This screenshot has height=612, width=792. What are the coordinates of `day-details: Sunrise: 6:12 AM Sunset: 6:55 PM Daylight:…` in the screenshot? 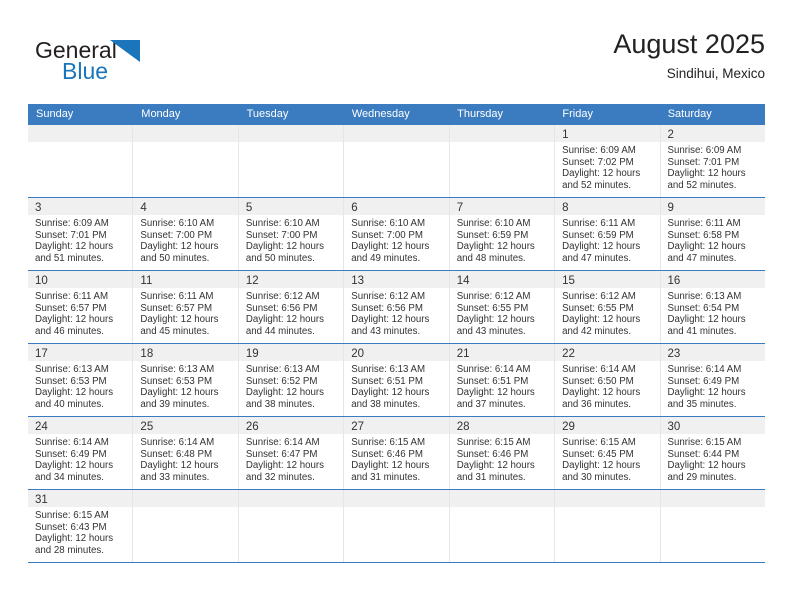 It's located at (607, 312).